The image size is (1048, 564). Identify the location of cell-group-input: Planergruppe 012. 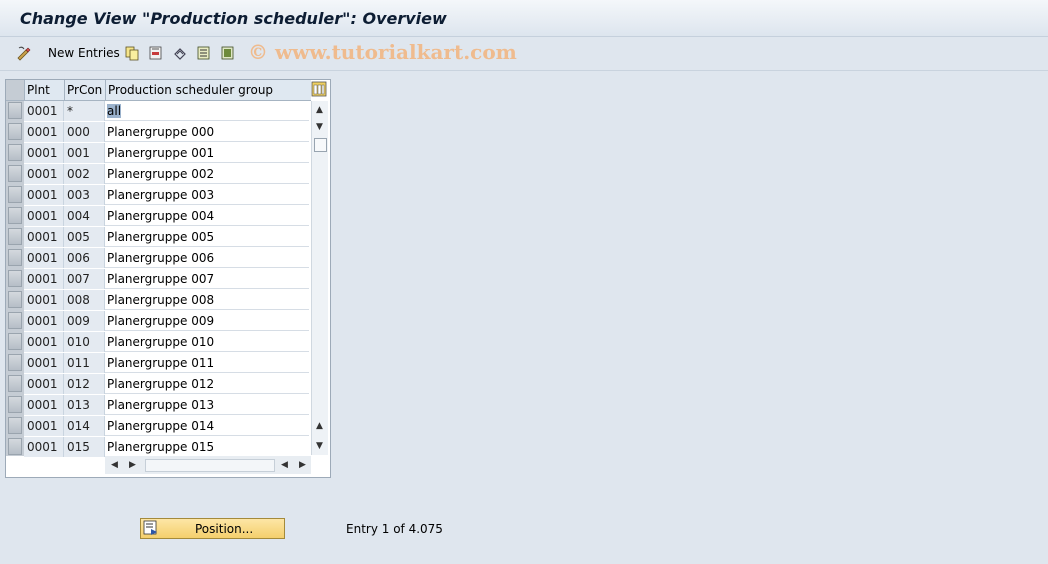
(207, 384).